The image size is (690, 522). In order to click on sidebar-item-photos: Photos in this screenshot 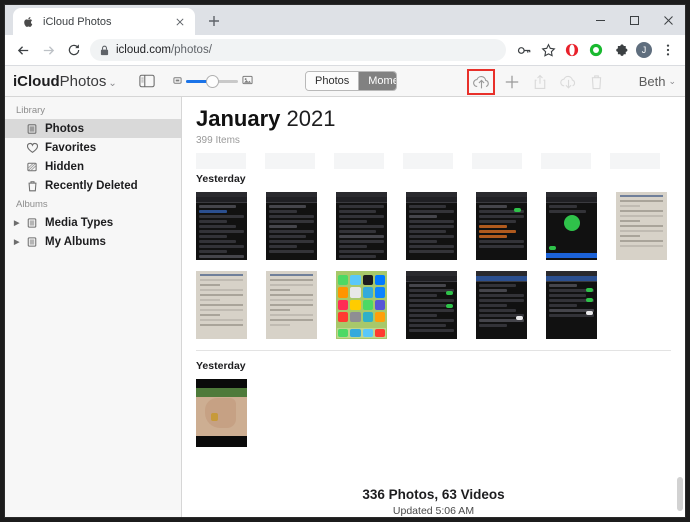, I will do `click(93, 128)`.